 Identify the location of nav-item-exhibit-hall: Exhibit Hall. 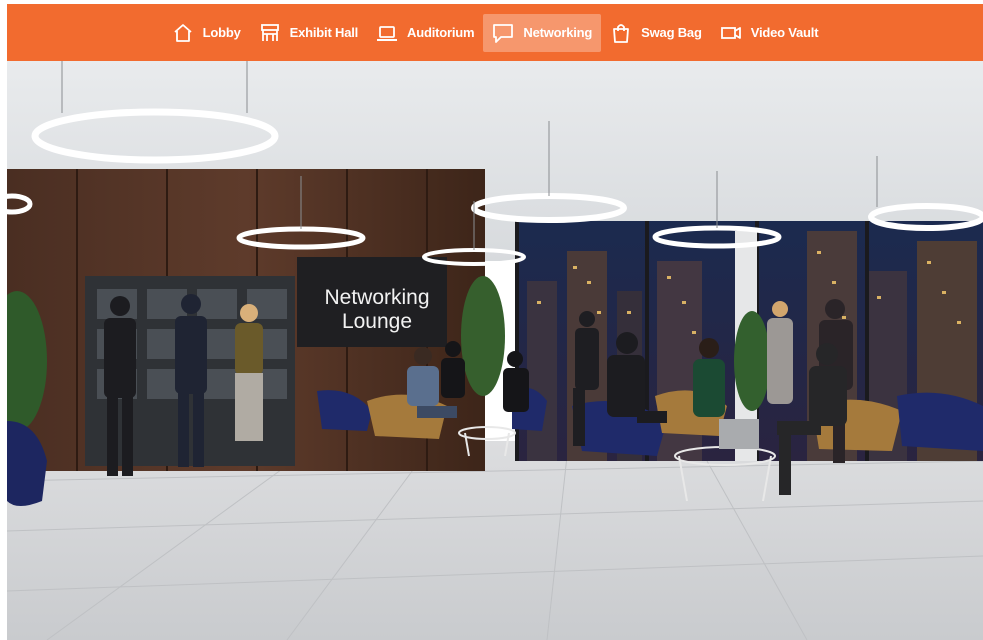
(308, 33).